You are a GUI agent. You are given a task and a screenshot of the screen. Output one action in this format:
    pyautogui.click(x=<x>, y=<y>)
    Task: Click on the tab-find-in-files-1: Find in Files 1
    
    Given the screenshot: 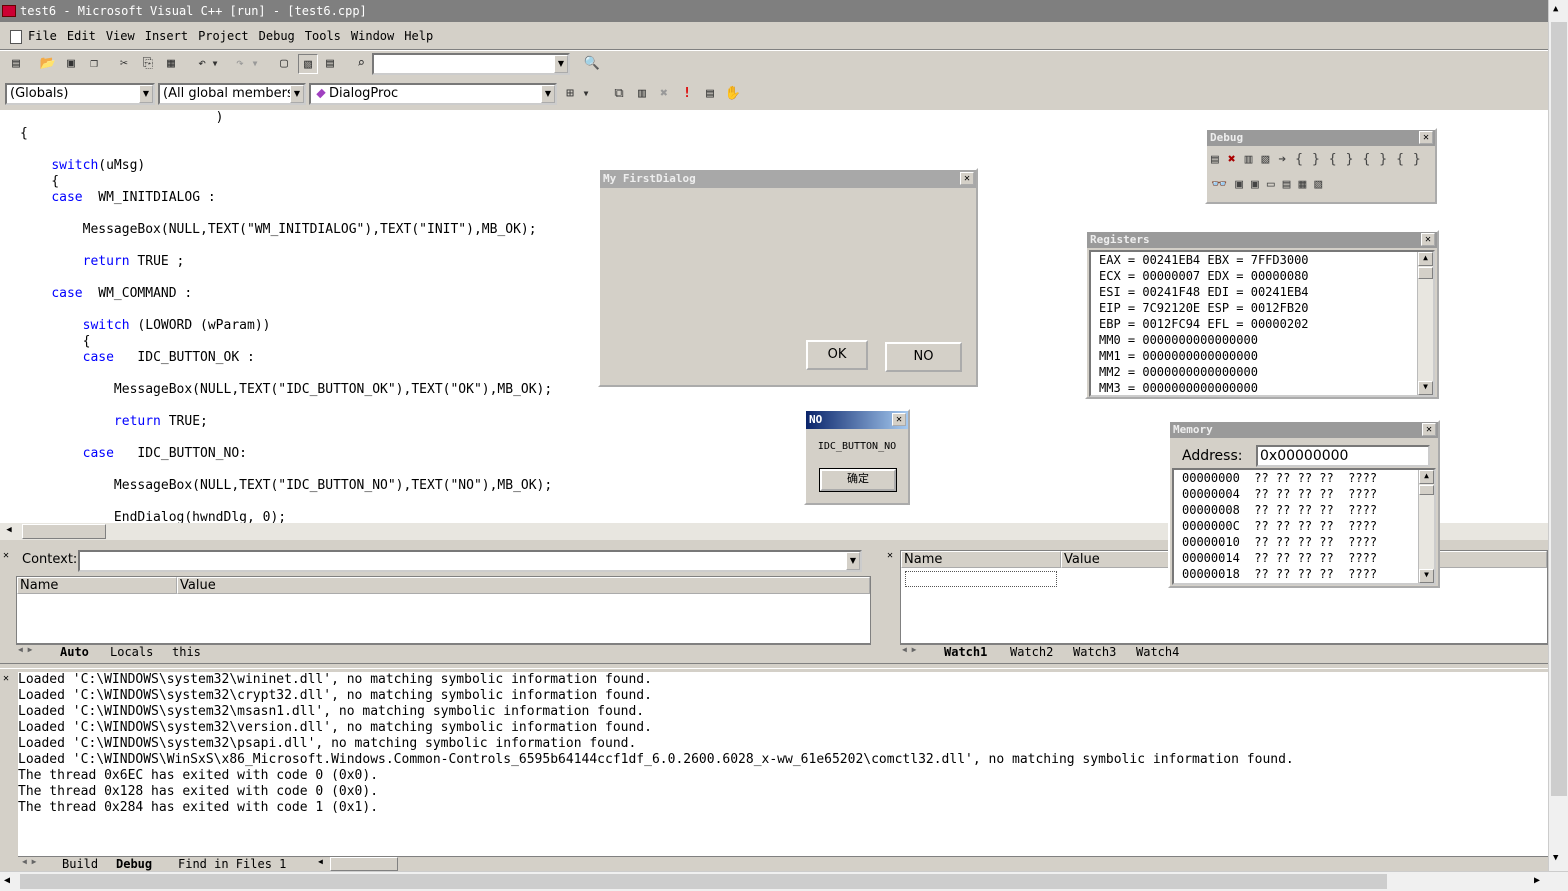 What is the action you would take?
    pyautogui.click(x=232, y=864)
    